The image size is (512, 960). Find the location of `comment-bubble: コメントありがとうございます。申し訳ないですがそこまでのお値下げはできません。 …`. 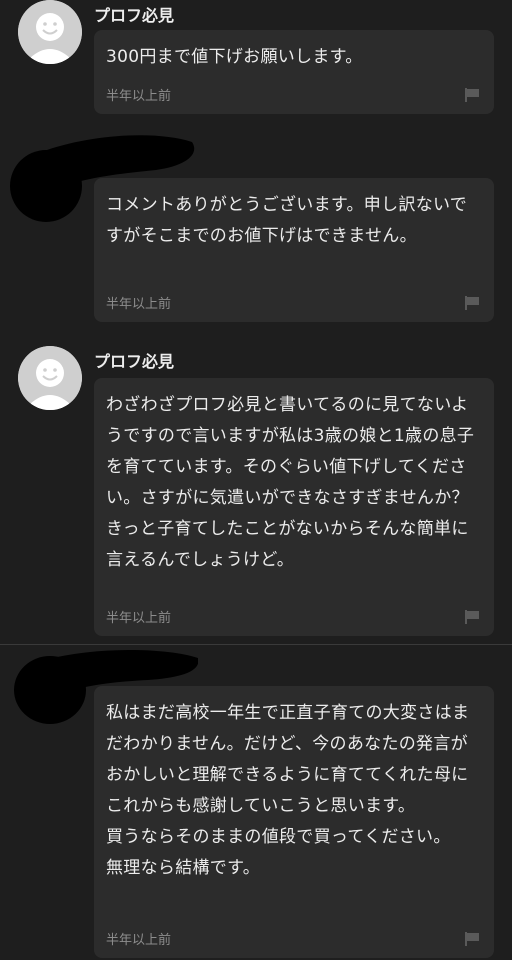

comment-bubble: コメントありがとうございます。申し訳ないですがそこまでのお値下げはできません。 … is located at coordinates (294, 250).